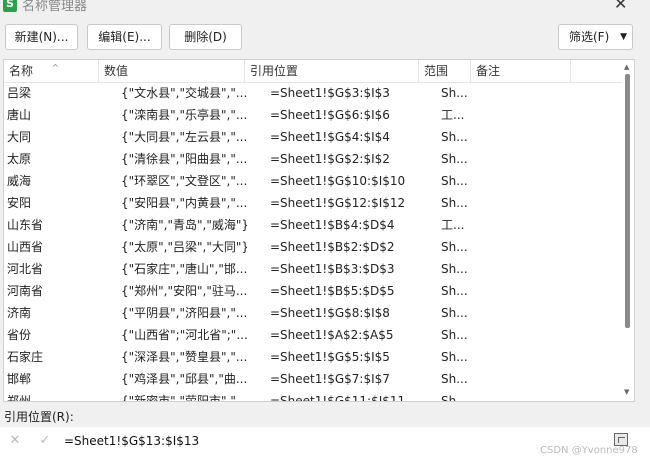 Image resolution: width=650 pixels, height=461 pixels. I want to click on window-title: 名称管理器, so click(55, 7).